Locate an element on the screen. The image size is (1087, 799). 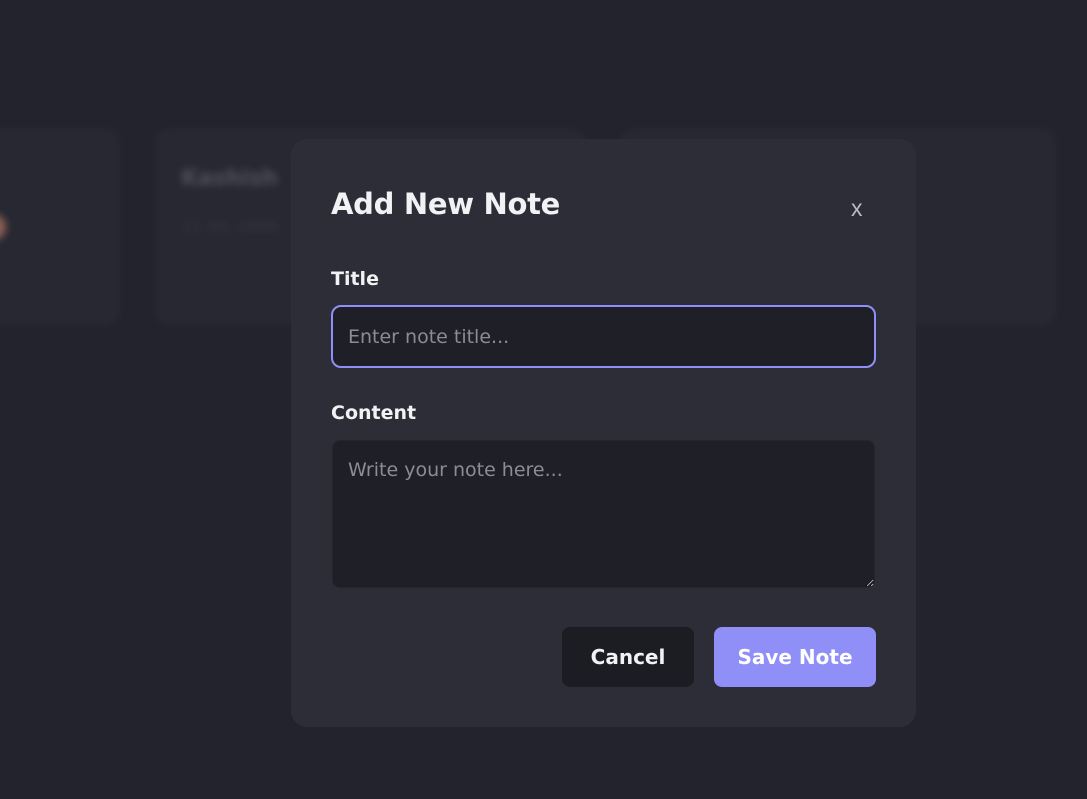
emoji-icon is located at coordinates (3, 227).